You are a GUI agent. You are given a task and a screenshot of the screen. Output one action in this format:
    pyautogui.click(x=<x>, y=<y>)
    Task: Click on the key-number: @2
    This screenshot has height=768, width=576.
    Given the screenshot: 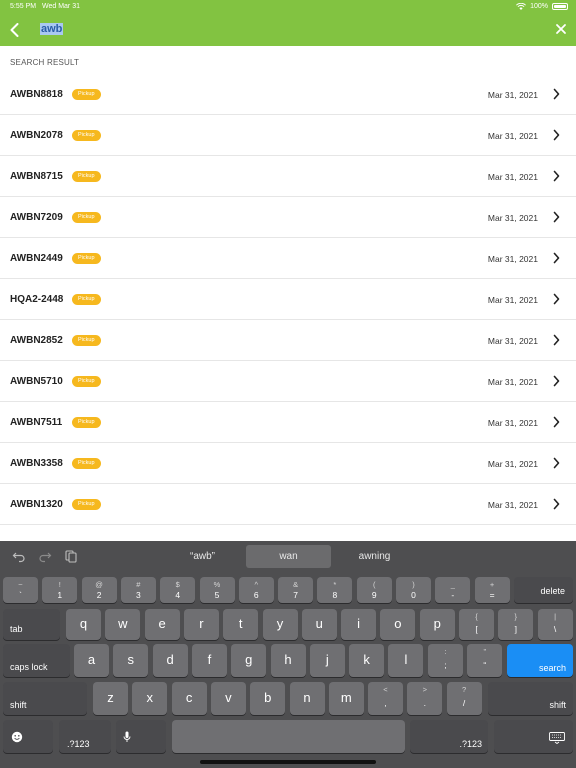 What is the action you would take?
    pyautogui.click(x=99, y=590)
    